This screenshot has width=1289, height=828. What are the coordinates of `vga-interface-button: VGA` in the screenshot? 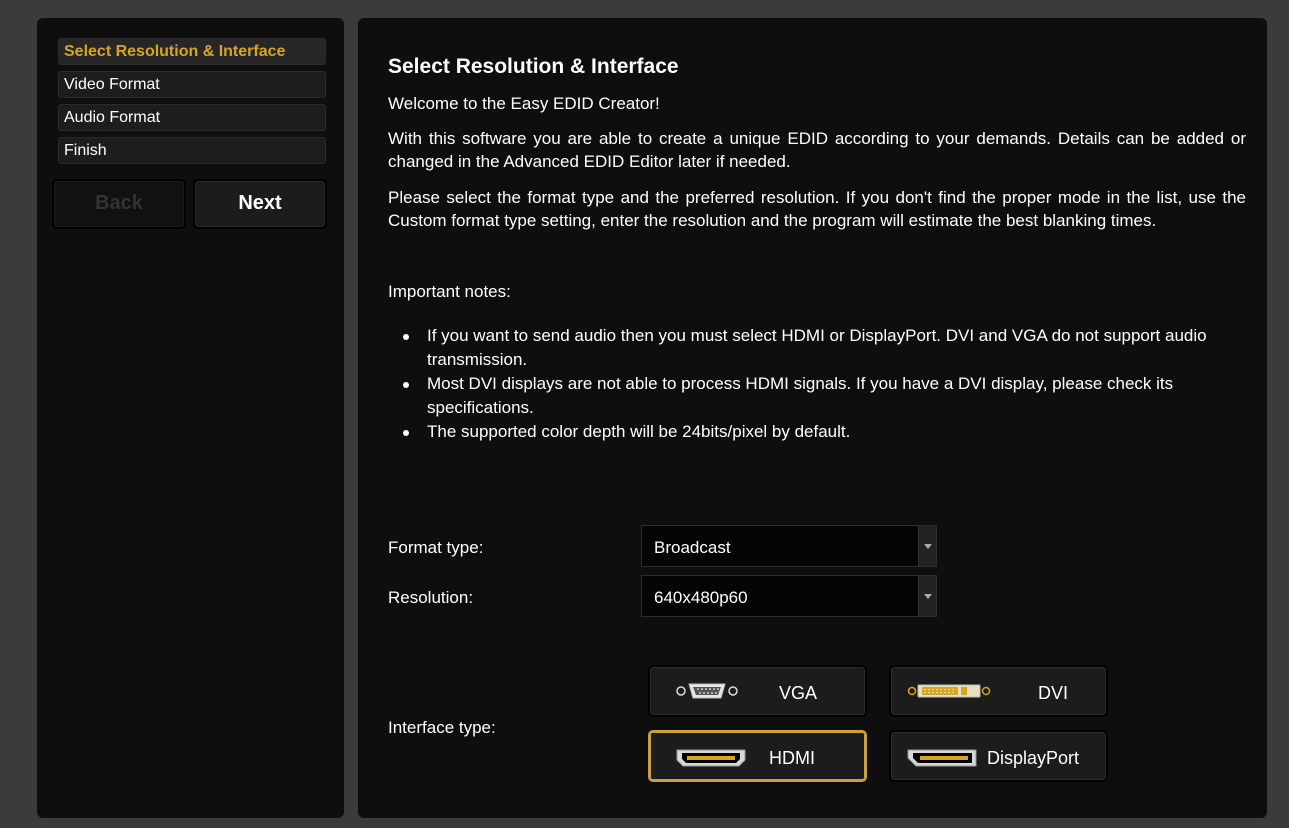 It's located at (757, 691).